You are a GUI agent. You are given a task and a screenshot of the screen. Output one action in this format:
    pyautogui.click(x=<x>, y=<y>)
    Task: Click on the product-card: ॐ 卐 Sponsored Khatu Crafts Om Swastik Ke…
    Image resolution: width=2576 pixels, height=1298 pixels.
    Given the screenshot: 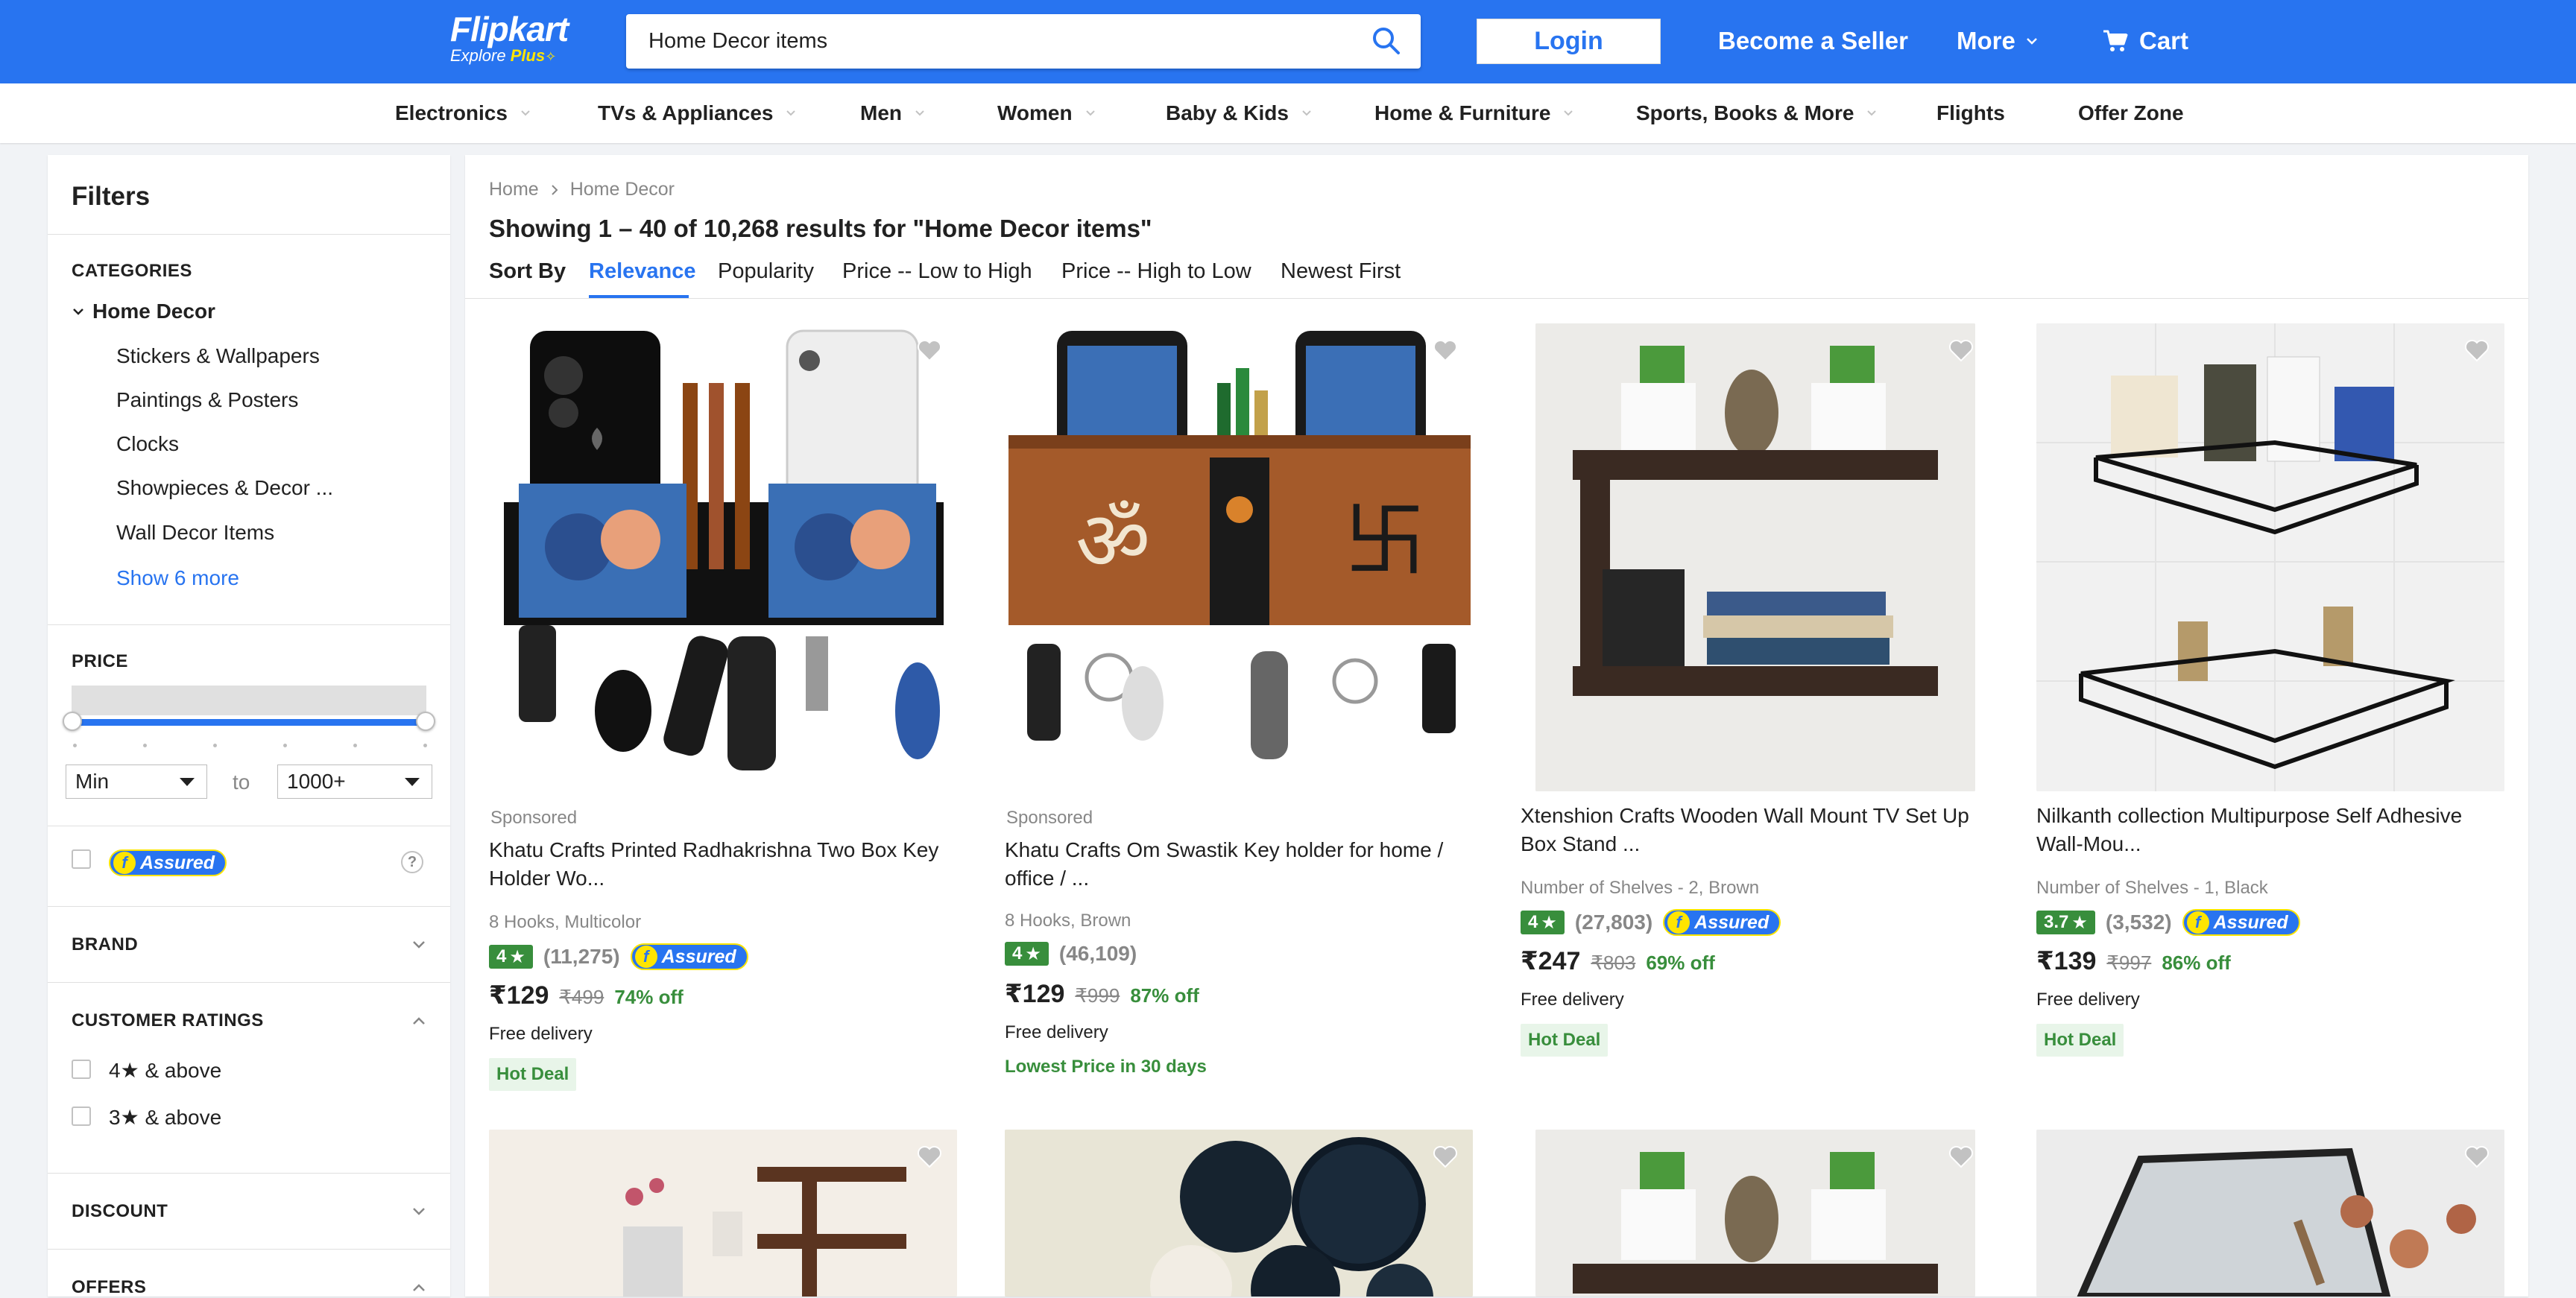 What is the action you would take?
    pyautogui.click(x=1239, y=722)
    